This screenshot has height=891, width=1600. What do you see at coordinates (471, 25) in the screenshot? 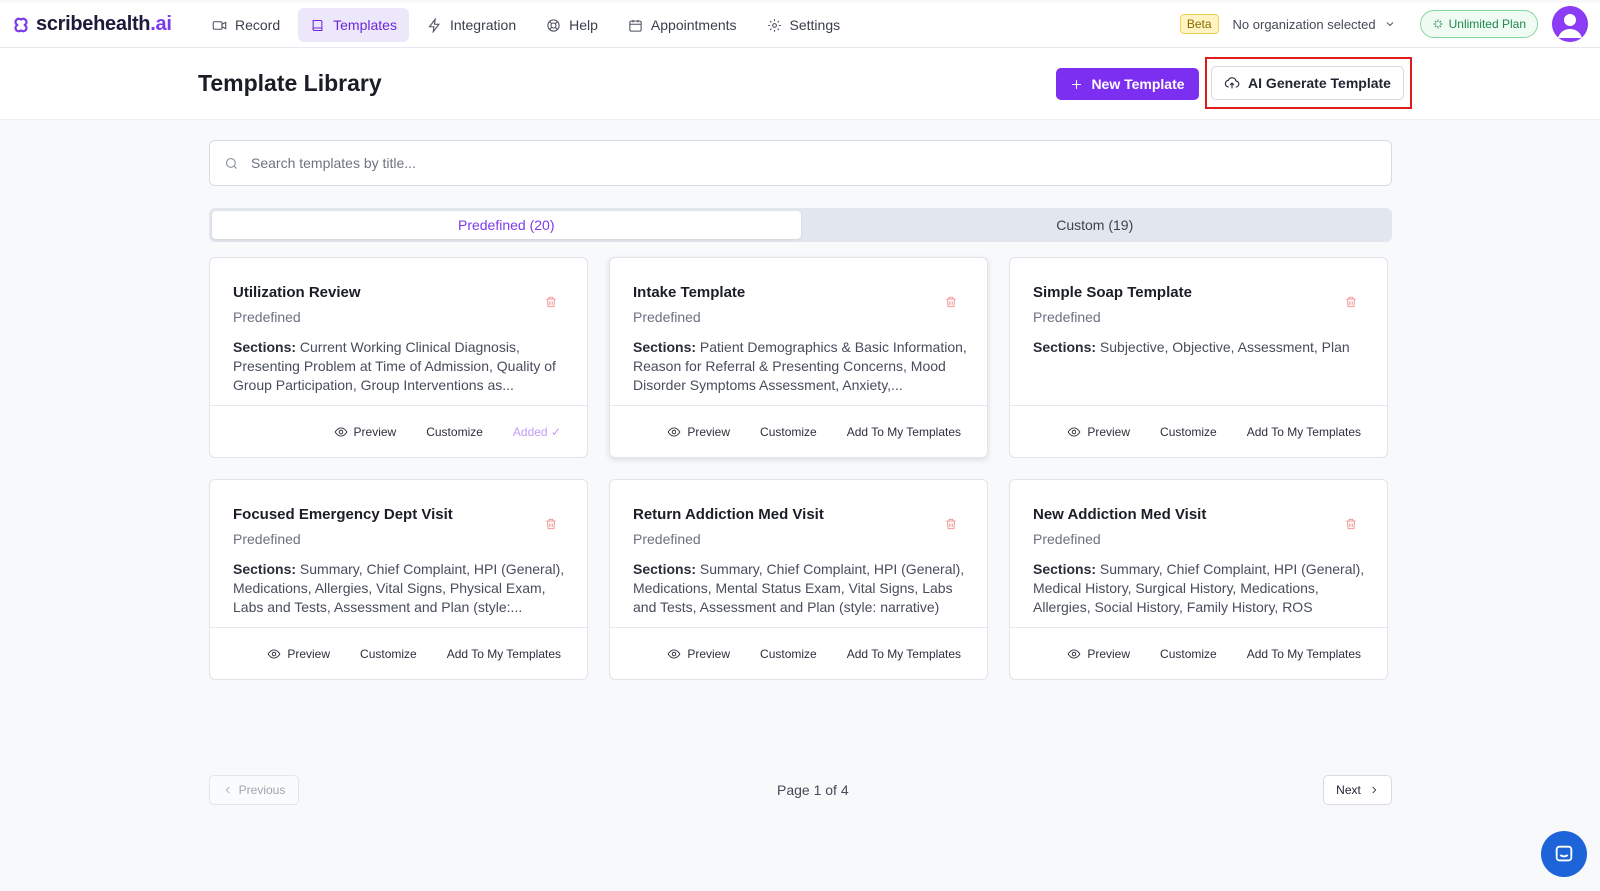
I see `nav-integration: Integration` at bounding box center [471, 25].